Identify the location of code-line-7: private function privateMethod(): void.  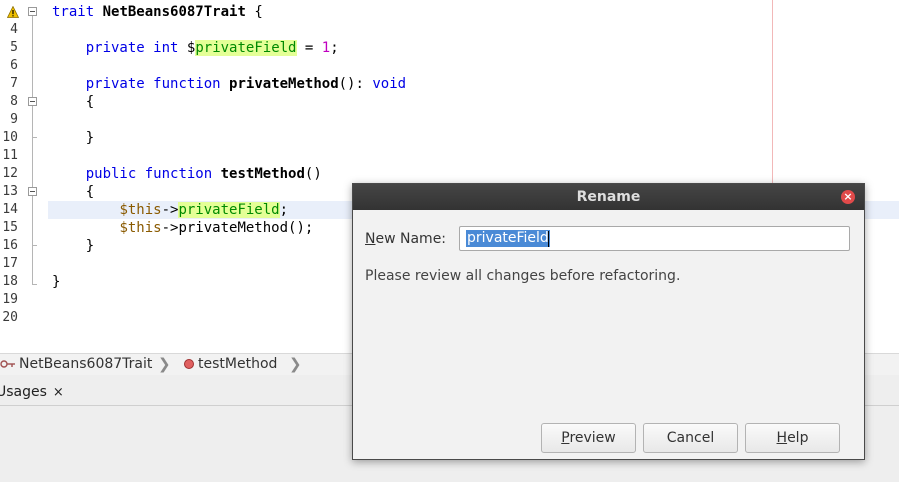
(229, 84).